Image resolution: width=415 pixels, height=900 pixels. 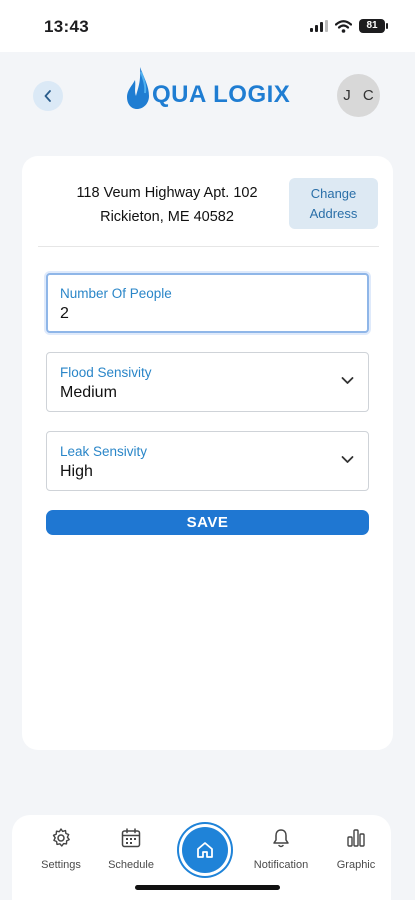 What do you see at coordinates (356, 838) in the screenshot?
I see `bar-chart-icon` at bounding box center [356, 838].